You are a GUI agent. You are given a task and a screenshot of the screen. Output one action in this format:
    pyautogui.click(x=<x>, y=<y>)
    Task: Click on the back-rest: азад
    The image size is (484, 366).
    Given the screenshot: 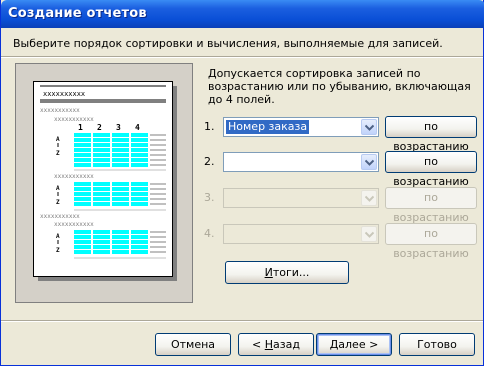 What is the action you would take?
    pyautogui.click(x=286, y=344)
    